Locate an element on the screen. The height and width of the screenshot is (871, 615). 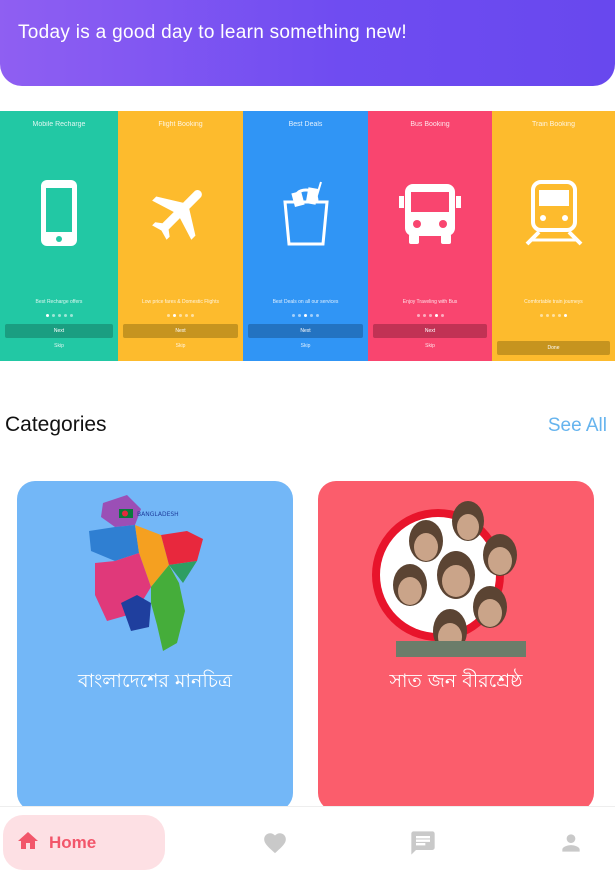
see-all-link: See All is located at coordinates (577, 426).